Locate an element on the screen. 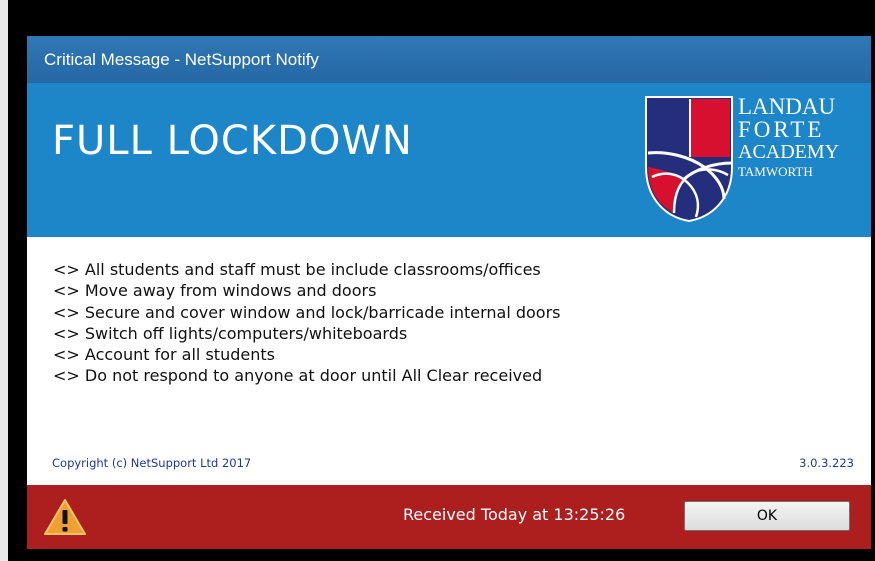 The height and width of the screenshot is (561, 875). footer-bar: Received Today at 13:25:26 OK is located at coordinates (449, 517).